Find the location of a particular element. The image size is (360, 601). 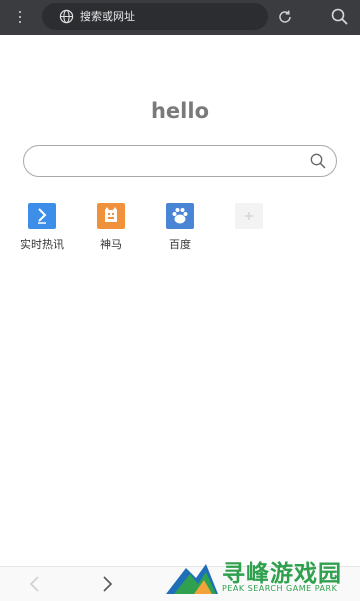

shortcut-add is located at coordinates (249, 219).